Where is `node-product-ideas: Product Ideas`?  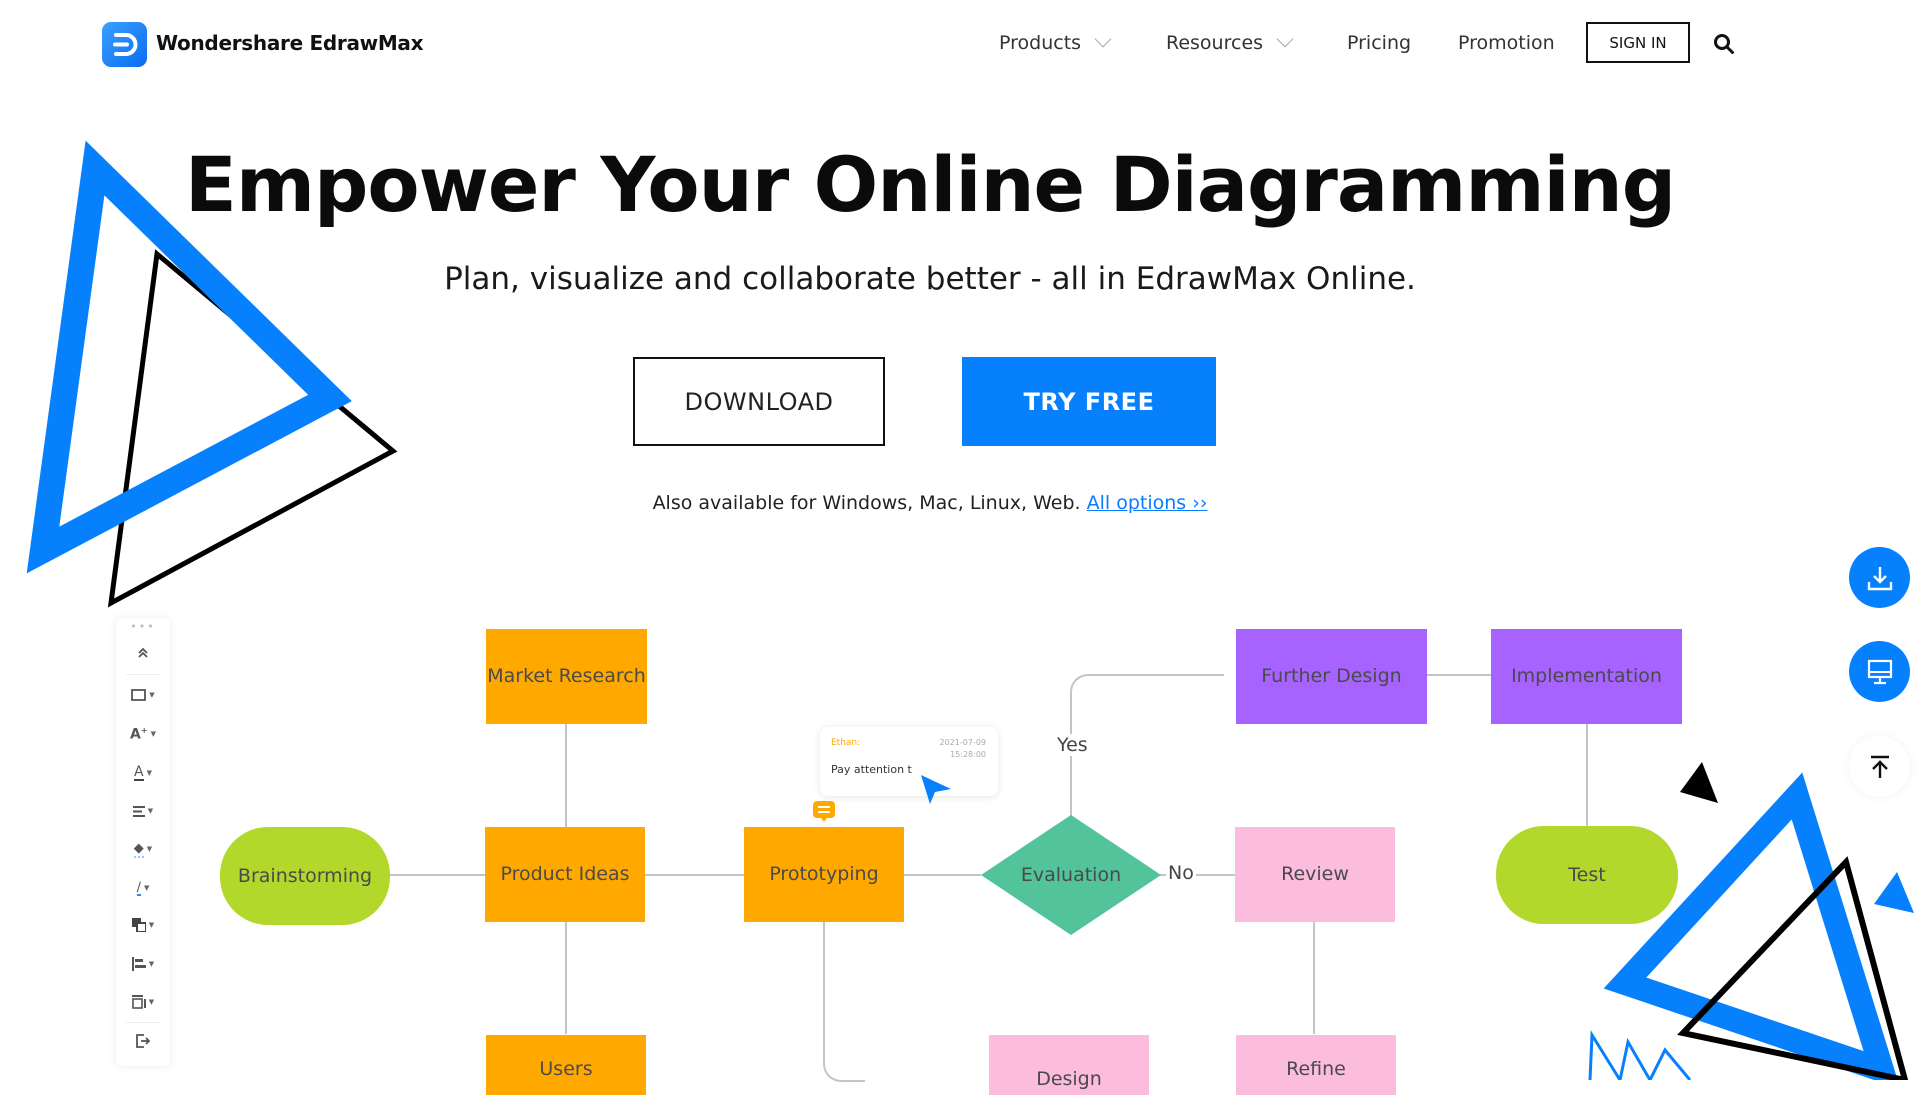
node-product-ideas: Product Ideas is located at coordinates (565, 874).